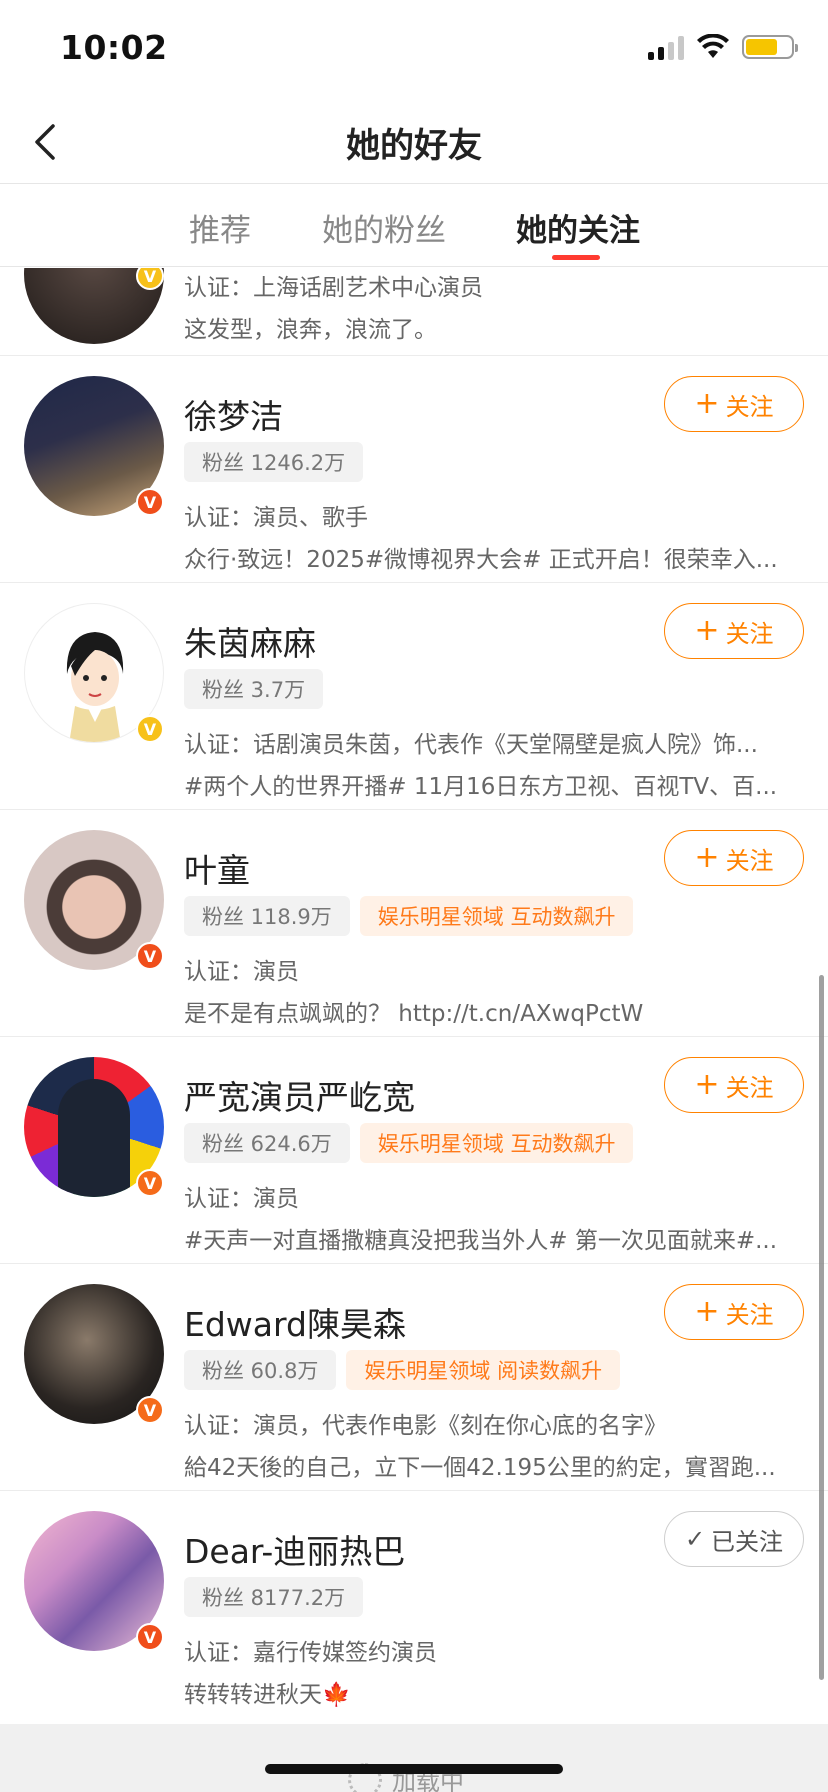 Image resolution: width=828 pixels, height=1792 pixels. Describe the element at coordinates (770, 47) in the screenshot. I see `battery-icon` at that location.